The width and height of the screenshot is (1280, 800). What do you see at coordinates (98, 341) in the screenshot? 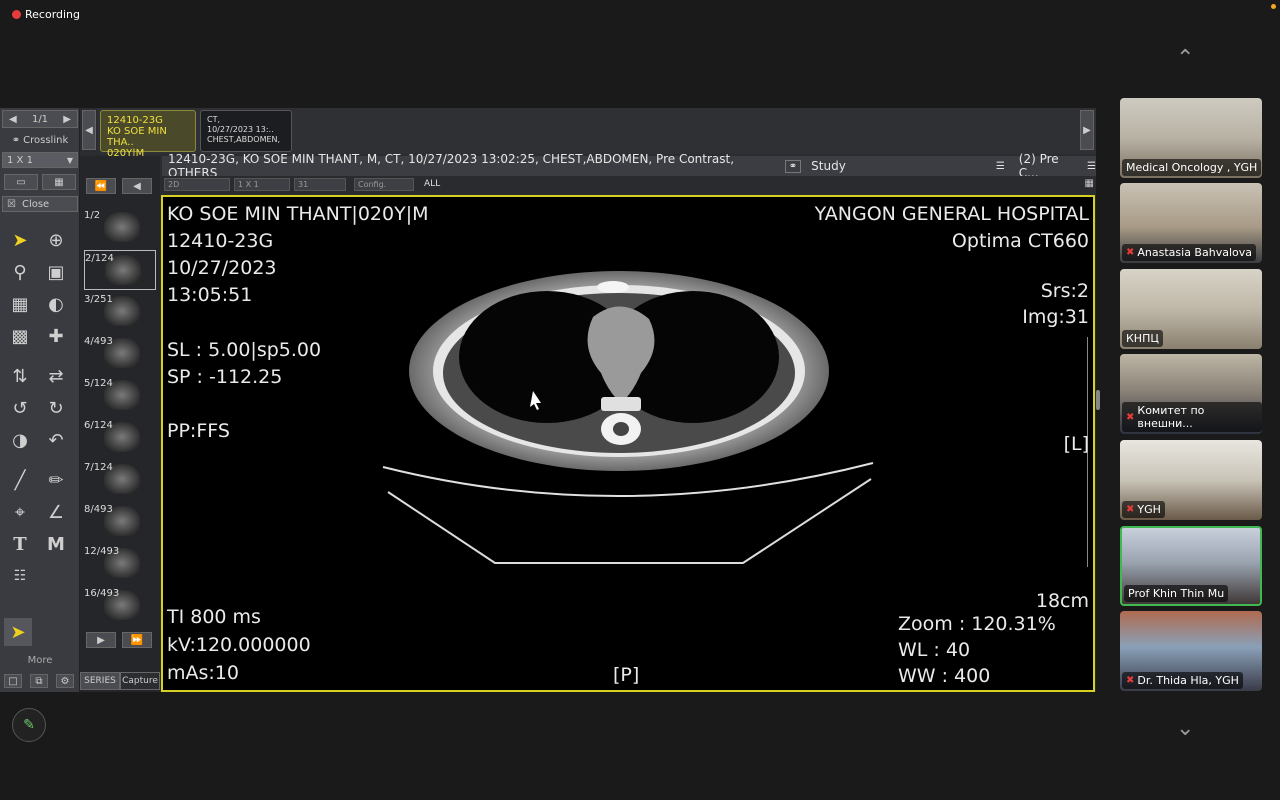
I see `thumbnail-label: 4/493` at bounding box center [98, 341].